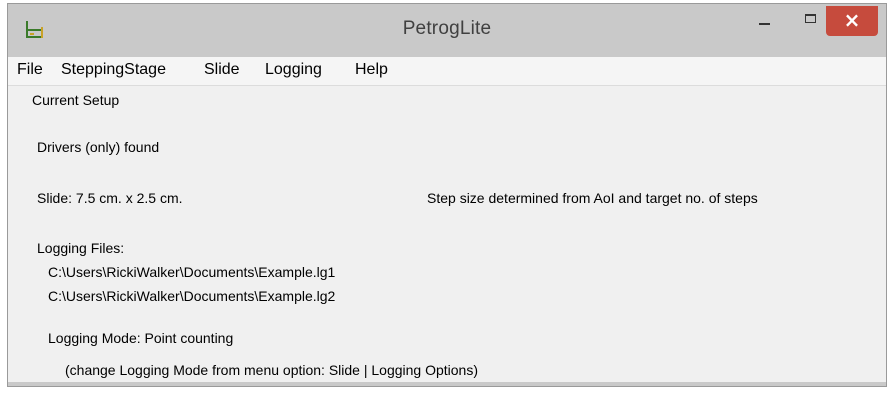 This screenshot has height=394, width=896. Describe the element at coordinates (98, 147) in the screenshot. I see `drivers-status: Drivers (only) found` at that location.